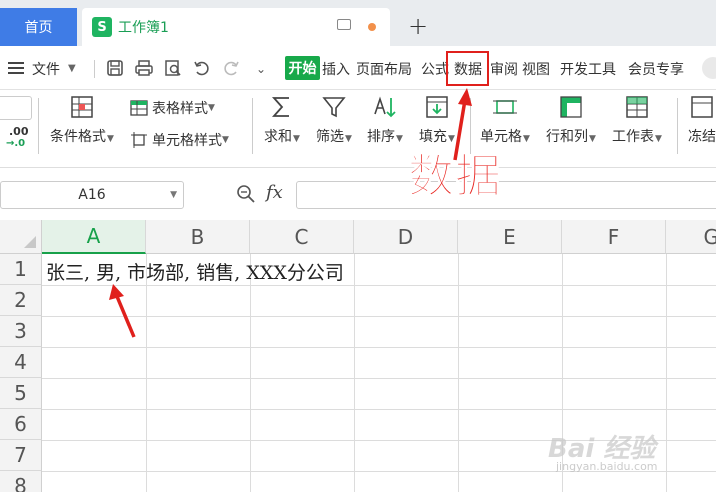  I want to click on column-header-c: C, so click(302, 237).